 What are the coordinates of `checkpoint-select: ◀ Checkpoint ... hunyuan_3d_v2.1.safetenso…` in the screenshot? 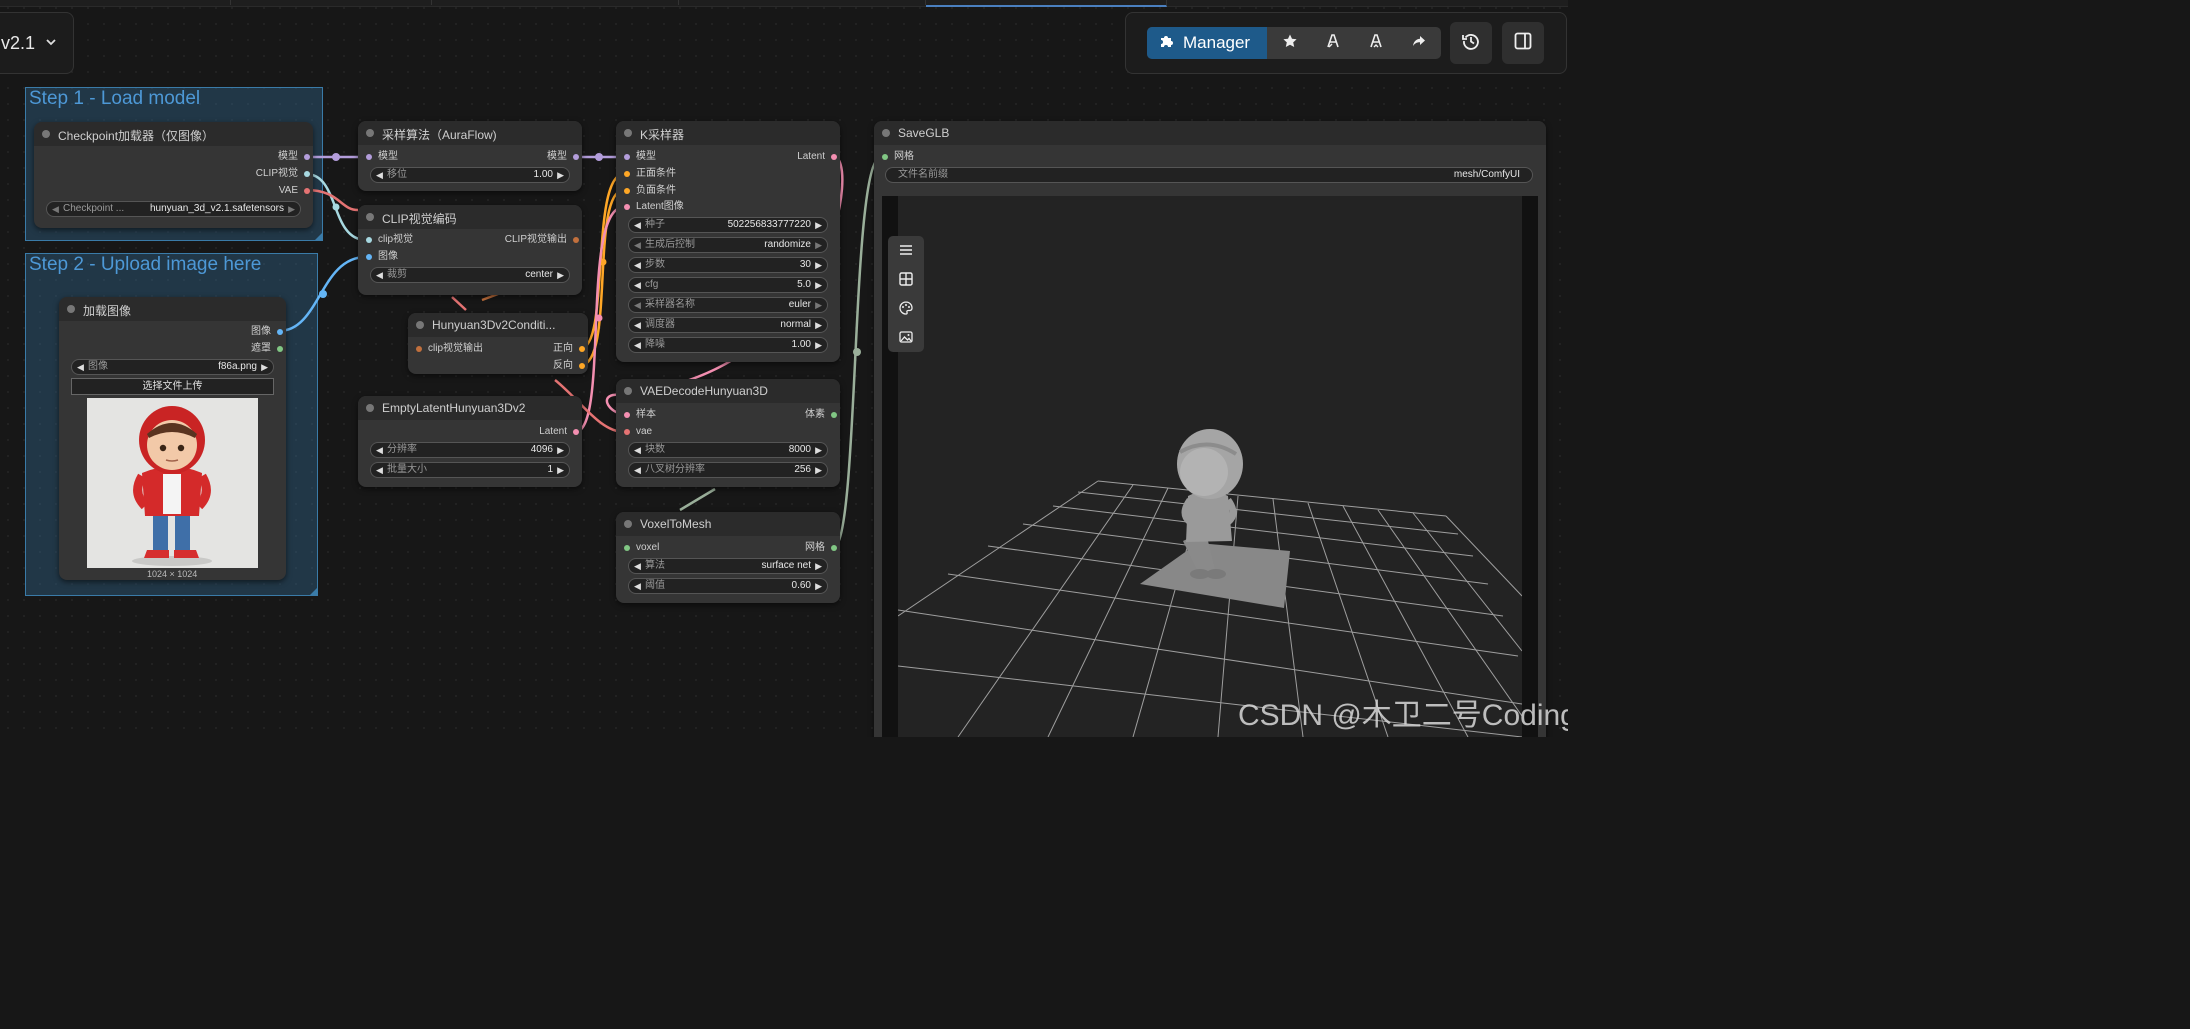 It's located at (173, 209).